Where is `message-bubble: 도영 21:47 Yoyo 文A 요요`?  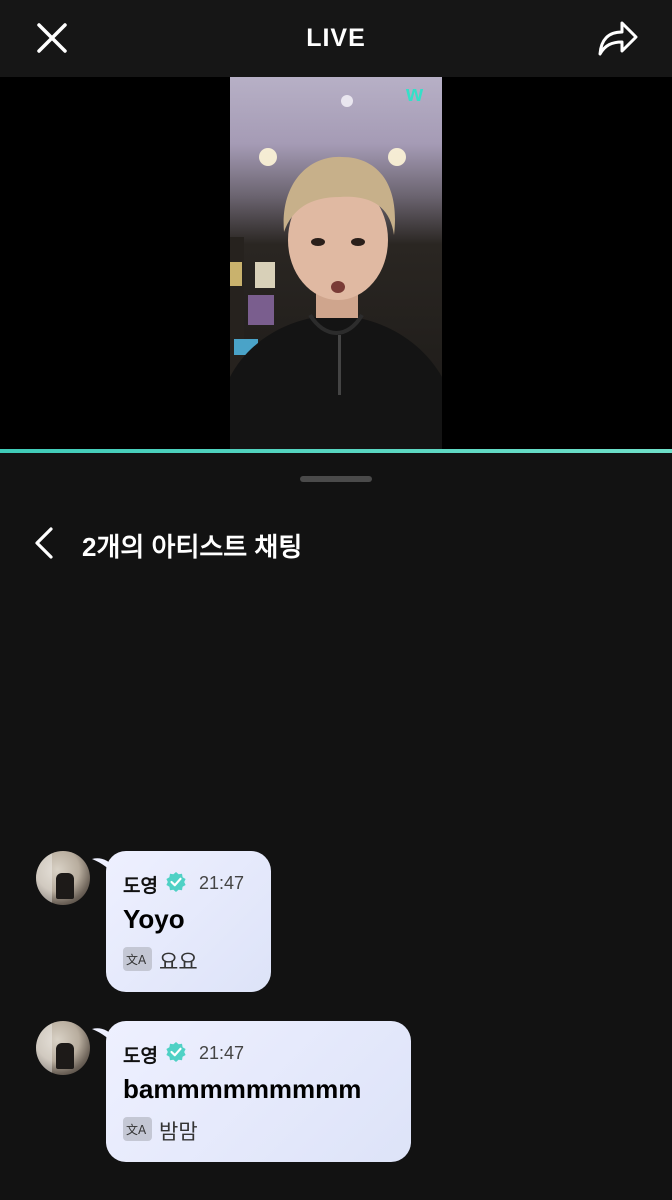
message-bubble: 도영 21:47 Yoyo 文A 요요 is located at coordinates (188, 921).